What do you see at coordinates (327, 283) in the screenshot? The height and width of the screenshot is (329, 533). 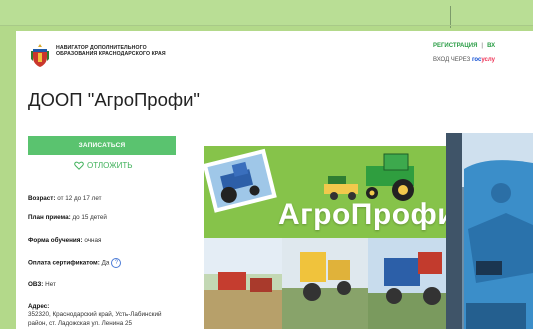 I see `machinery-photos` at bounding box center [327, 283].